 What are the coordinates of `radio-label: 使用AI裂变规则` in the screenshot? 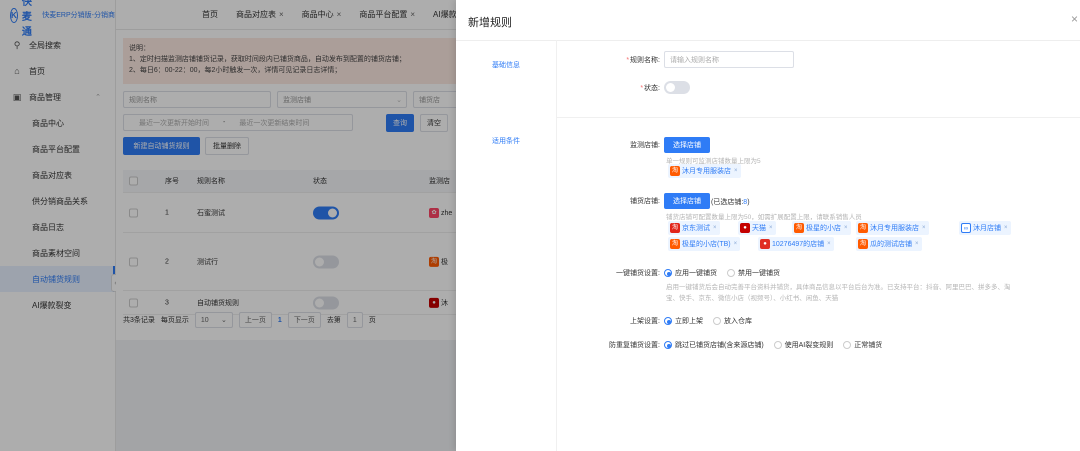 It's located at (809, 345).